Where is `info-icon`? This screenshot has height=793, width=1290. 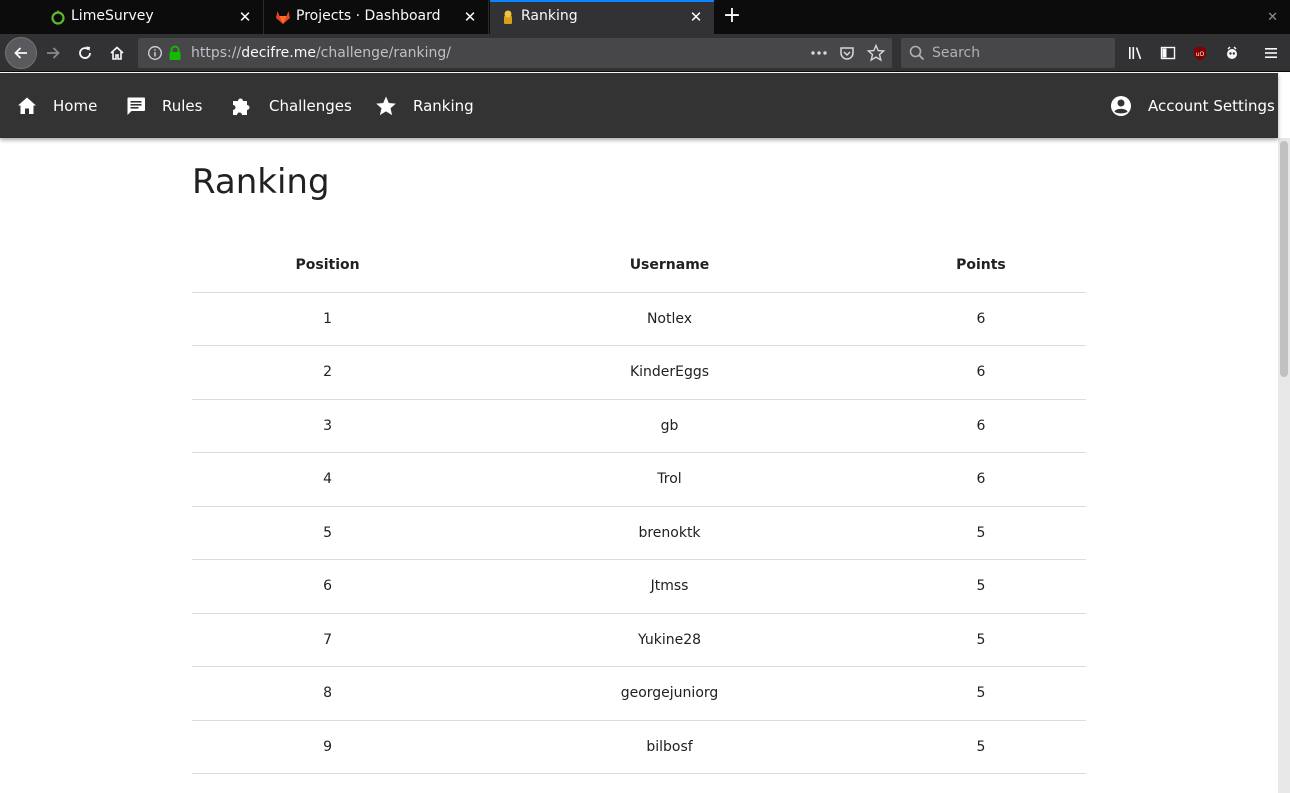
info-icon is located at coordinates (155, 53).